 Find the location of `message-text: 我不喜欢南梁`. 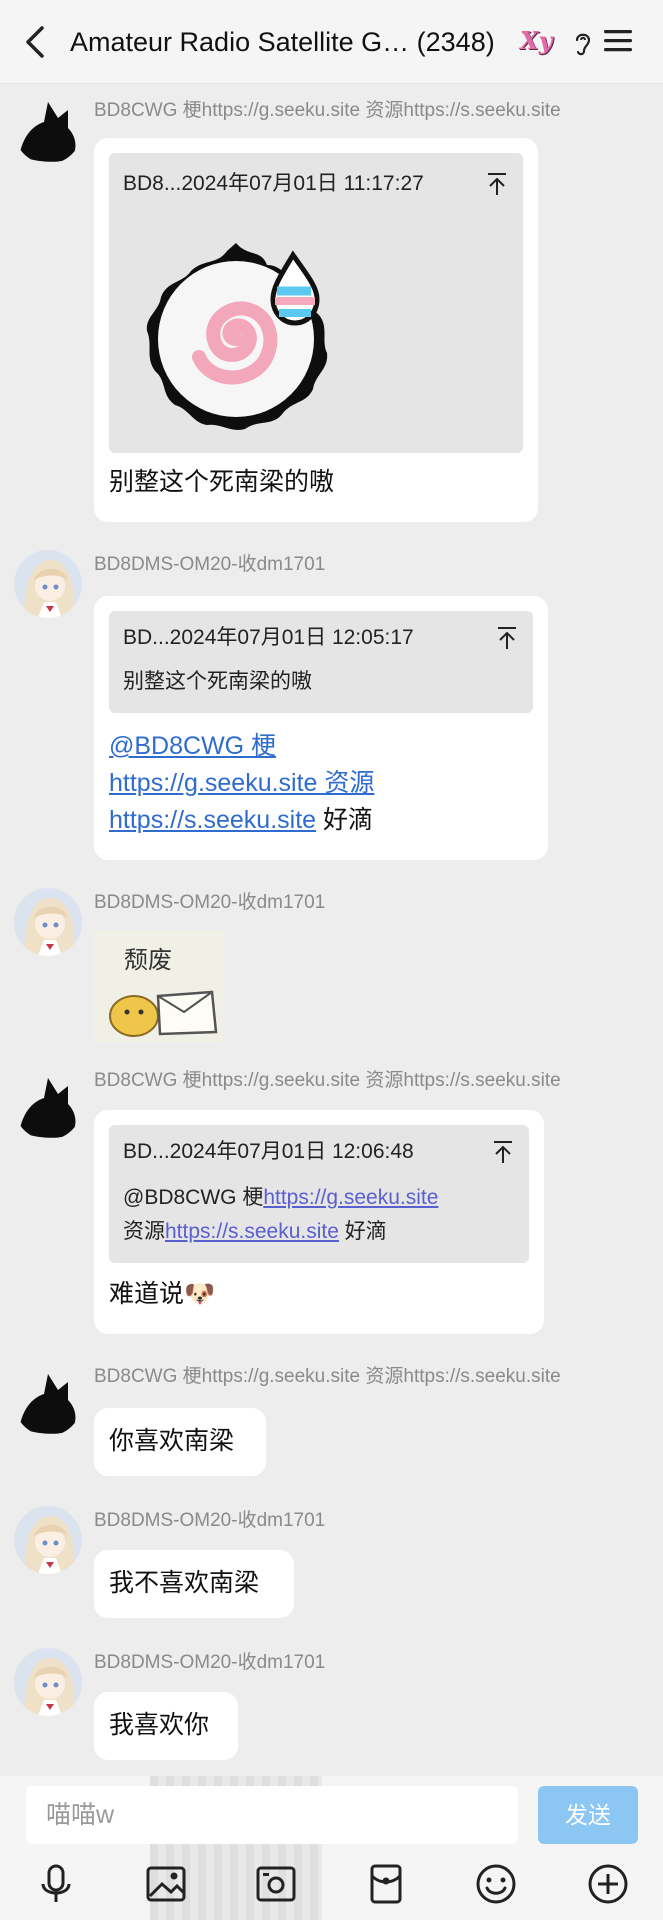

message-text: 我不喜欢南梁 is located at coordinates (184, 1583).